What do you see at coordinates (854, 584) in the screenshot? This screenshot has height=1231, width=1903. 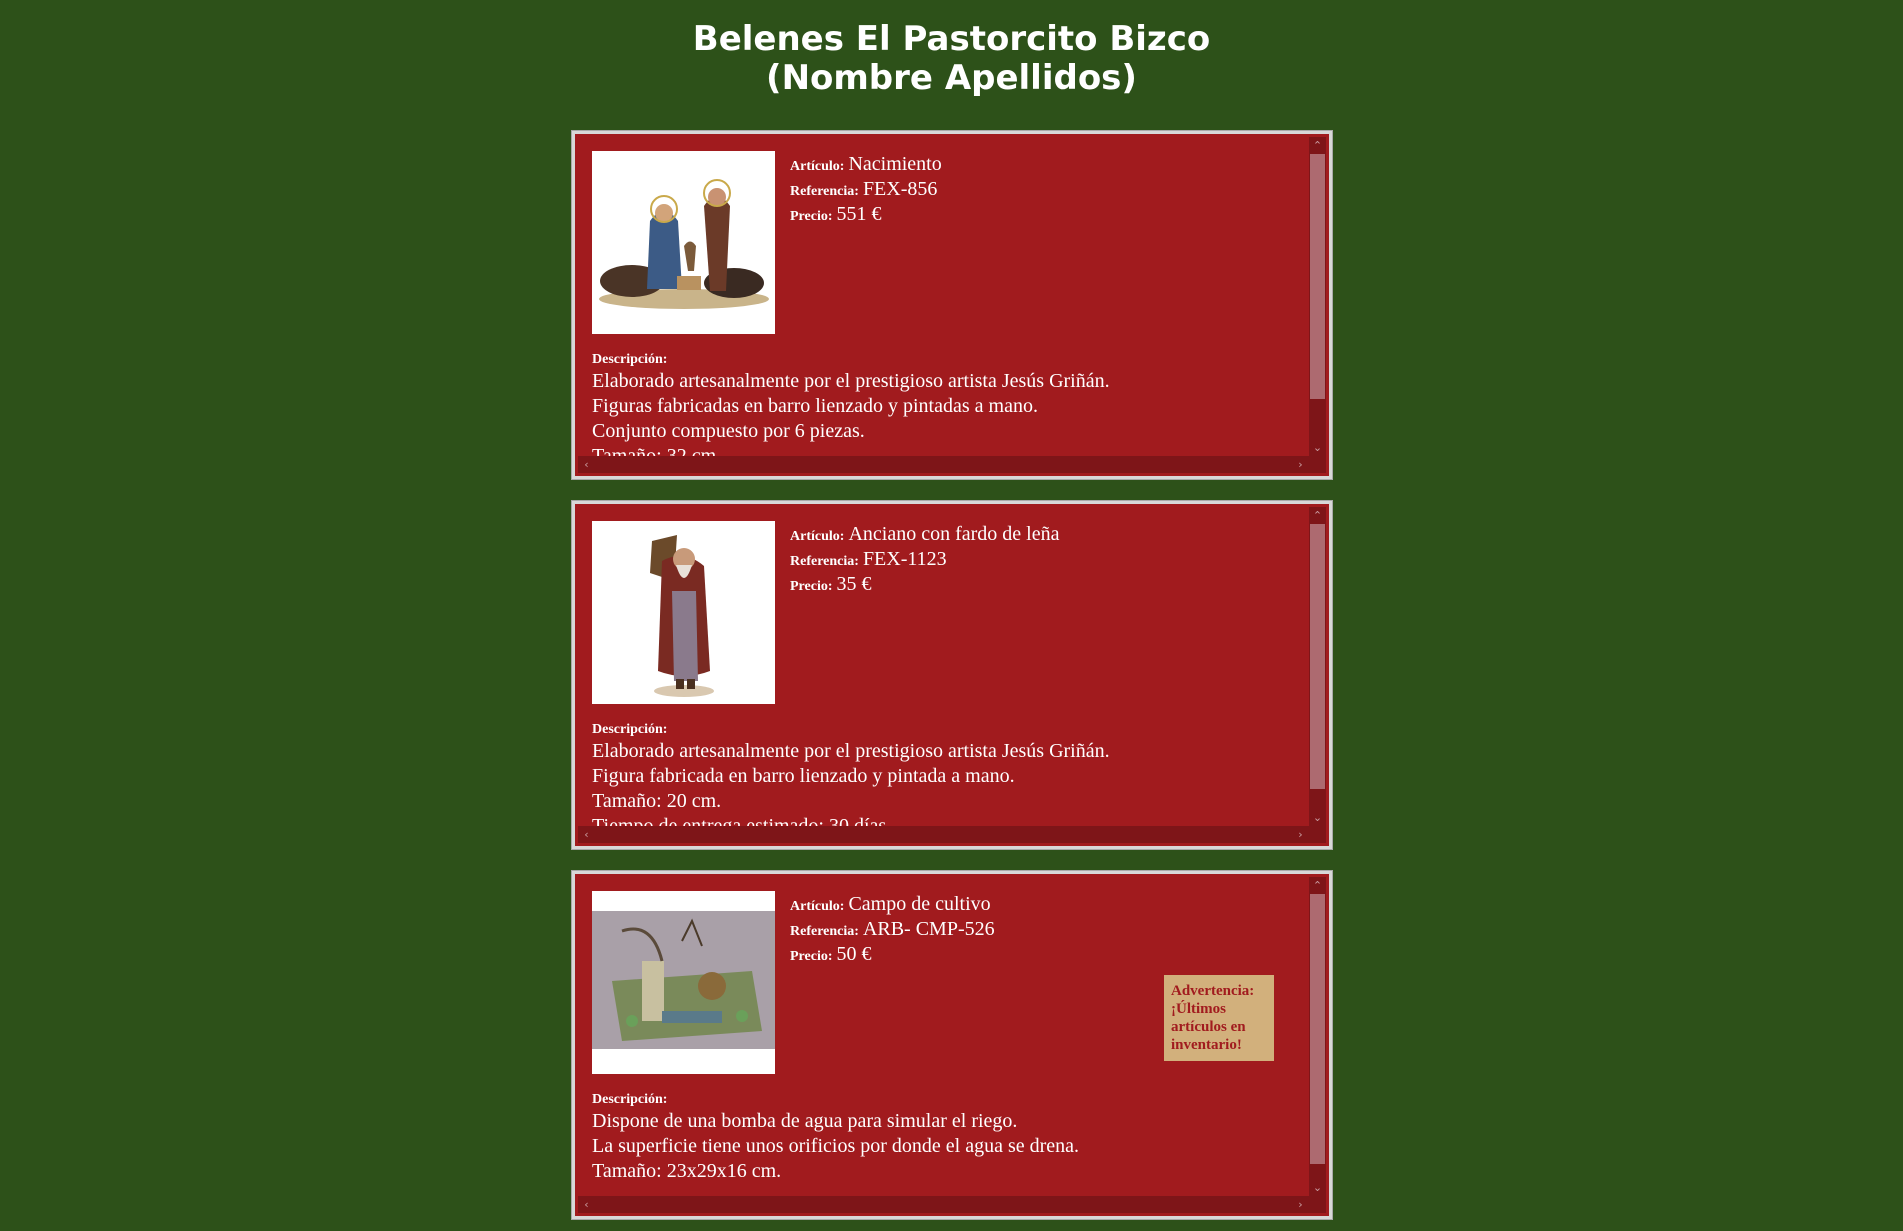 I see `price-value: 35 €` at bounding box center [854, 584].